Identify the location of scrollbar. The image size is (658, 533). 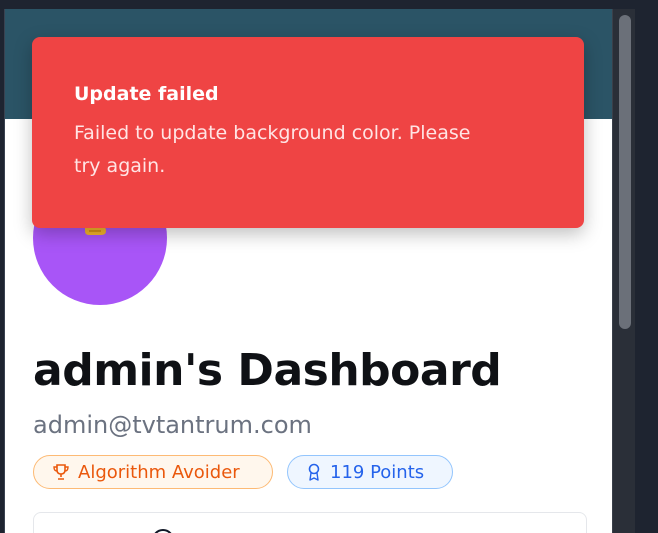
(623, 271).